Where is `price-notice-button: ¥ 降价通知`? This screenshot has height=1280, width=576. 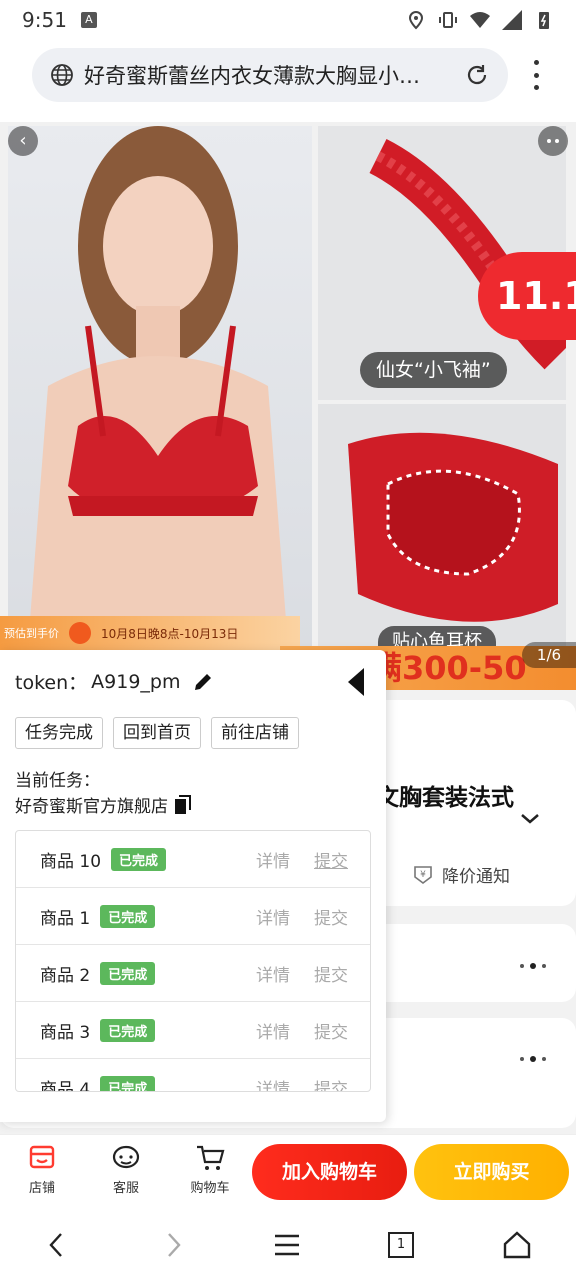 price-notice-button: ¥ 降价通知 is located at coordinates (461, 874).